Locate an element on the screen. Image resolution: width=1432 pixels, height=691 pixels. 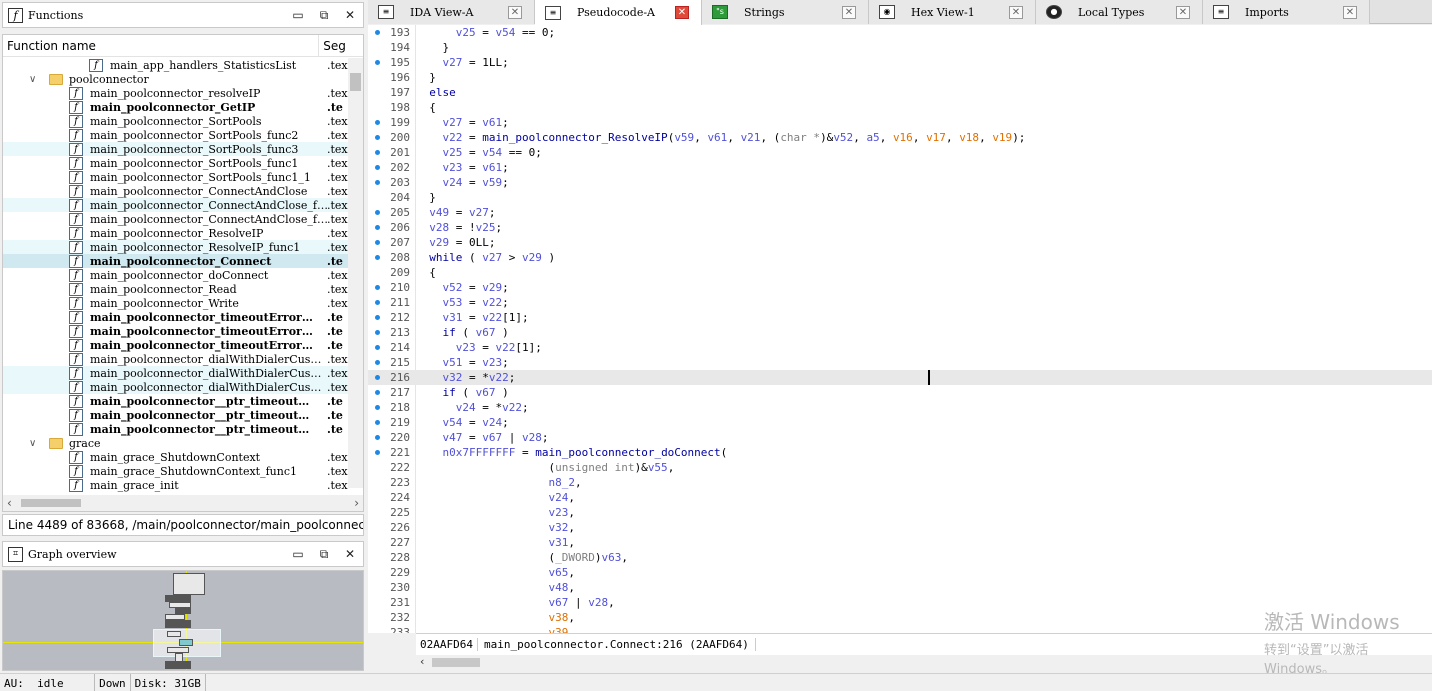
code-line: 194 } is located at coordinates (900, 47).